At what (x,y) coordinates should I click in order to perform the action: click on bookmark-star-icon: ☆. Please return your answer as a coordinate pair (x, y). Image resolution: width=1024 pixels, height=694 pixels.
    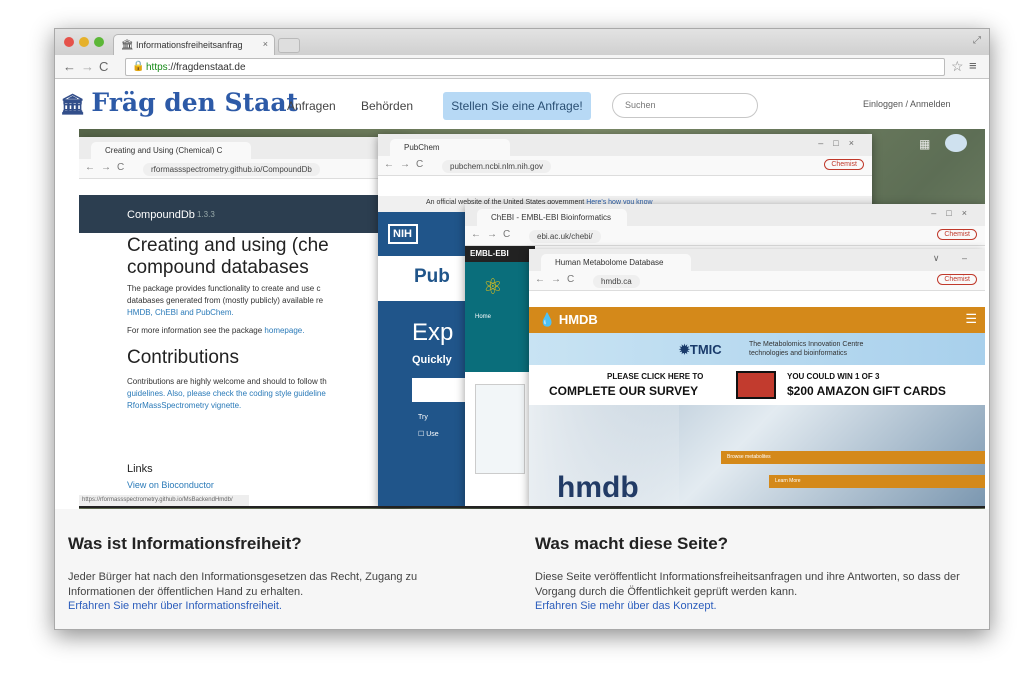
    Looking at the image, I should click on (957, 66).